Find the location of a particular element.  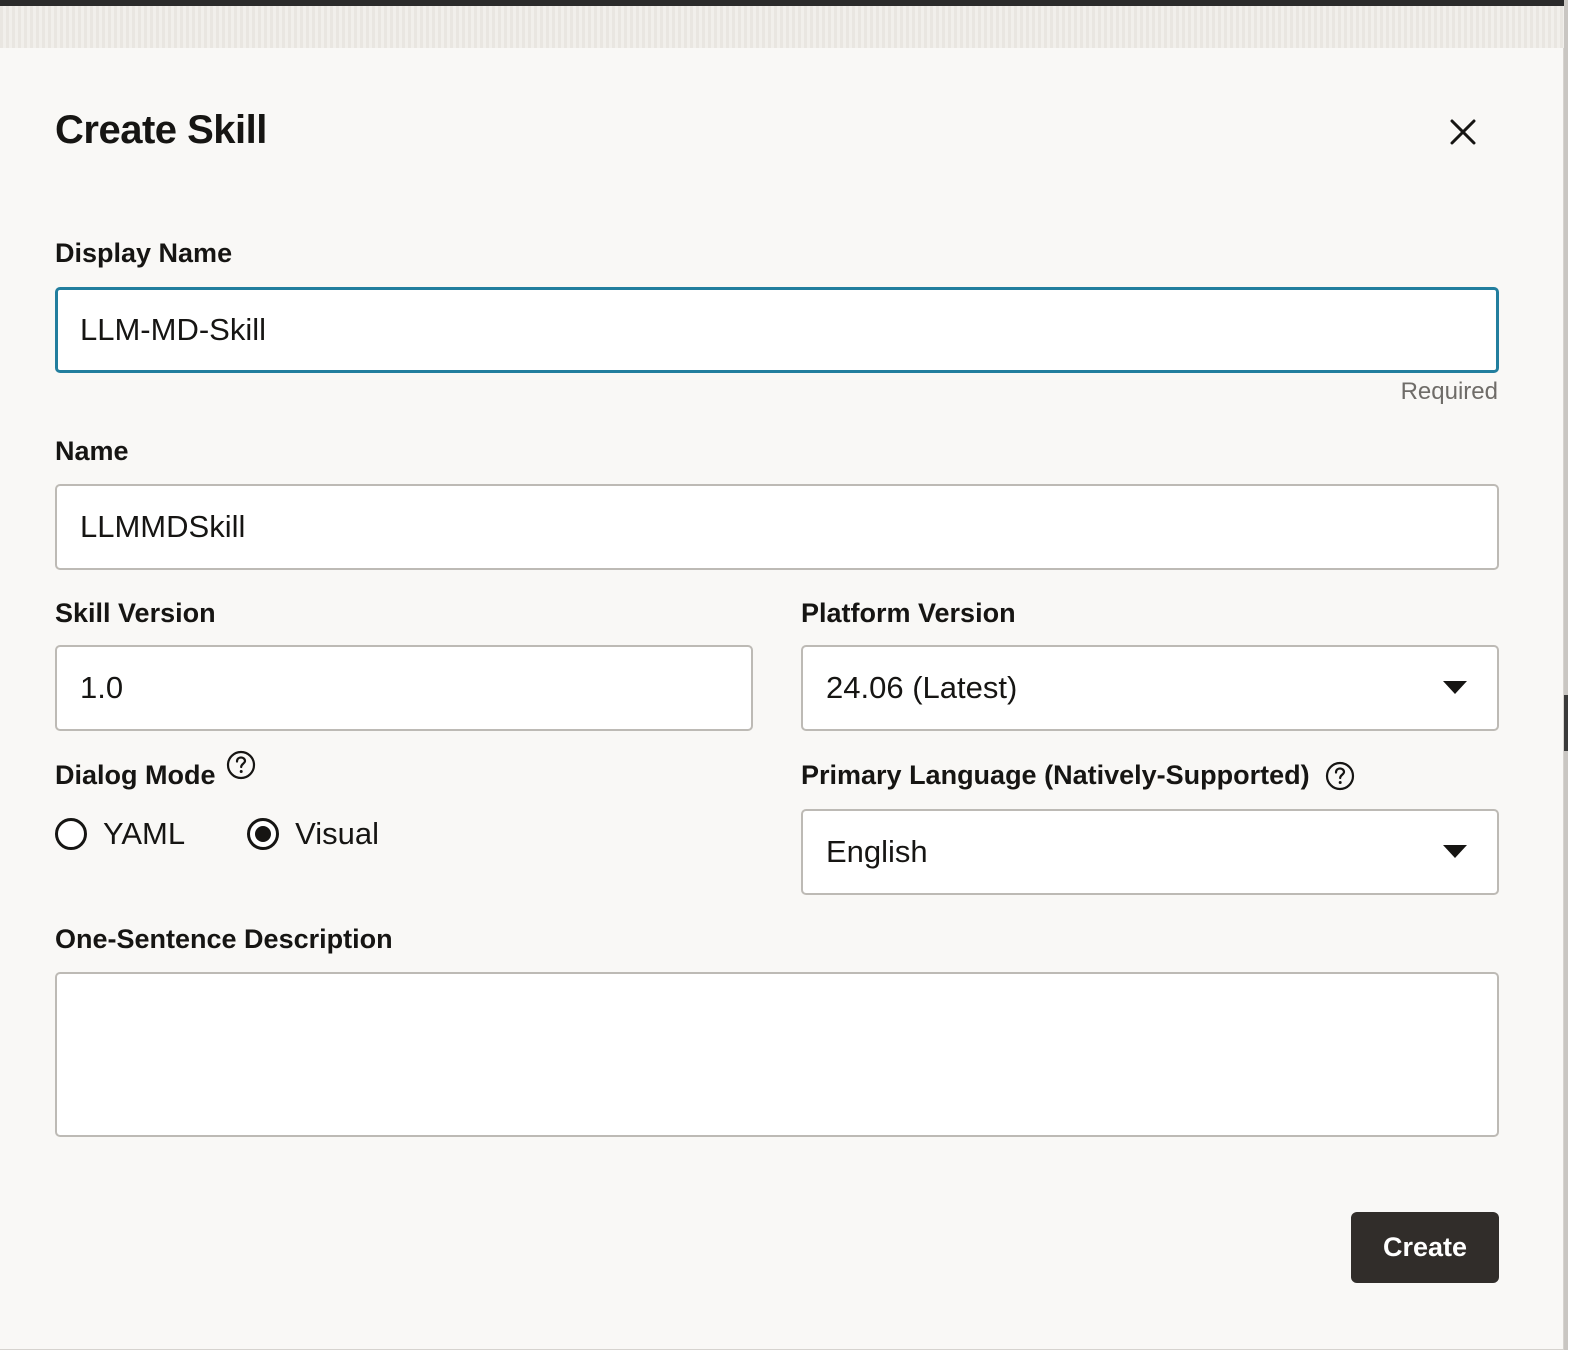

name-input: LLMMDSkill is located at coordinates (777, 527).